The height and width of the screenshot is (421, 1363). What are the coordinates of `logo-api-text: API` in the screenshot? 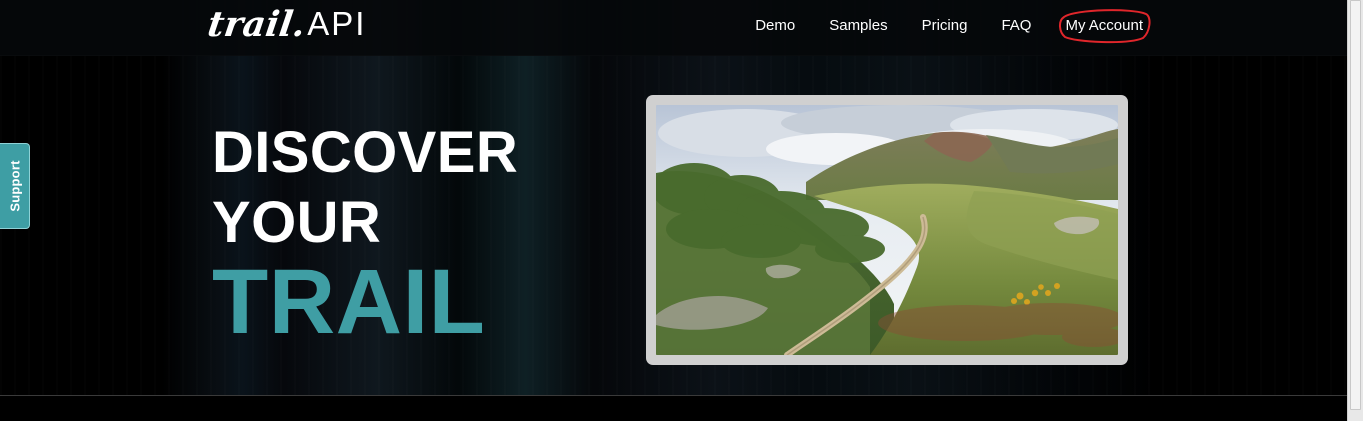 It's located at (337, 23).